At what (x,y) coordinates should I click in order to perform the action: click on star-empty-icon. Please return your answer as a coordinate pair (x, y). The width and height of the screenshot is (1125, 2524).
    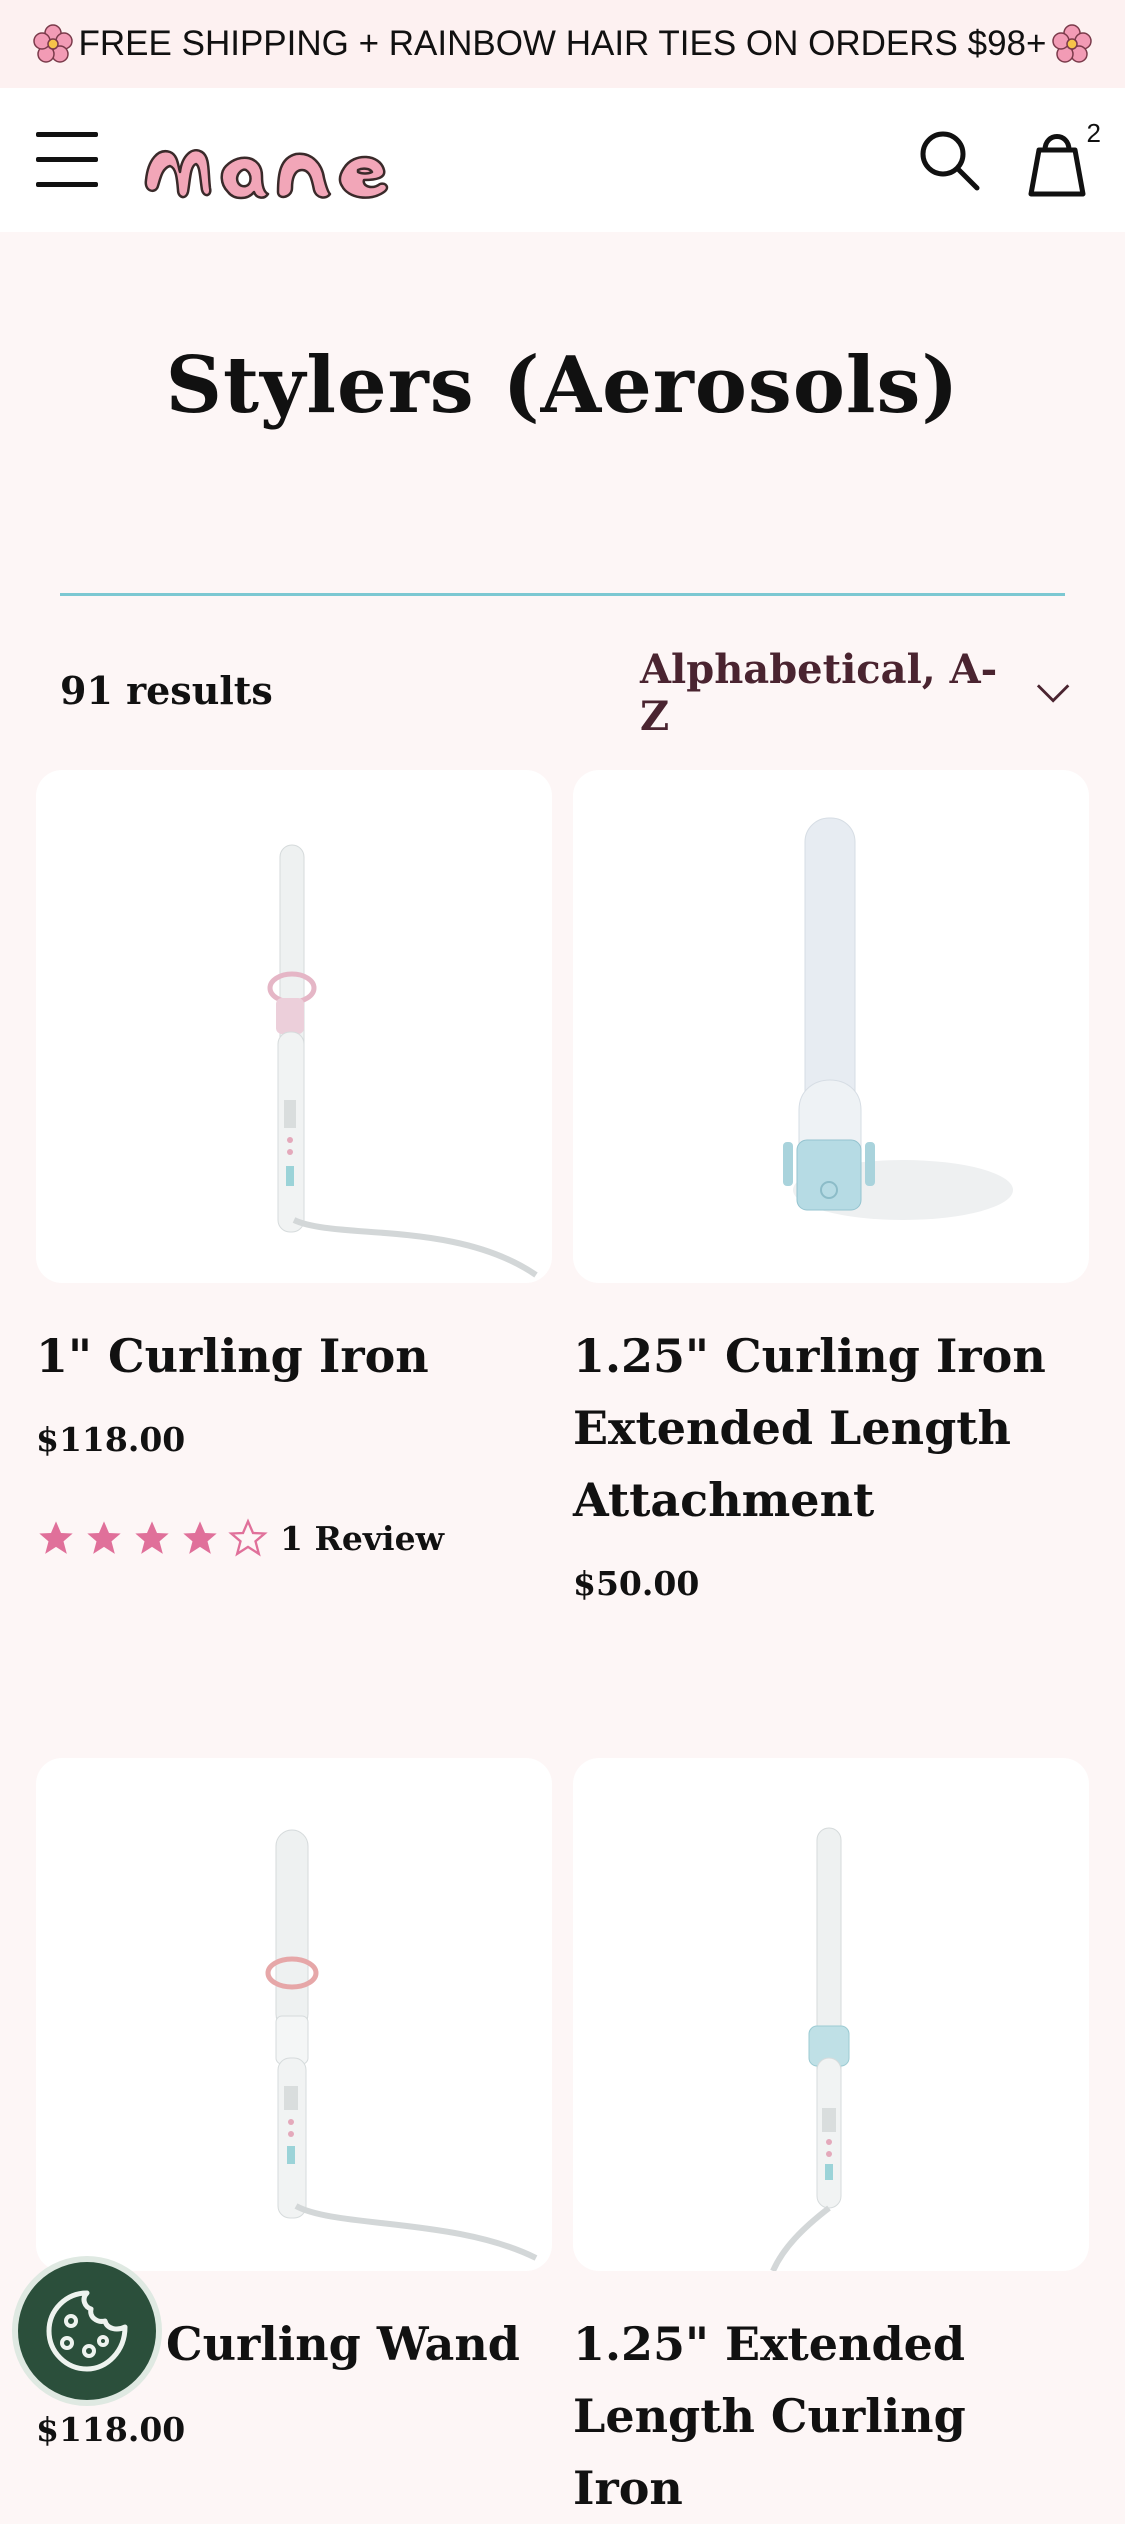
    Looking at the image, I should click on (248, 1537).